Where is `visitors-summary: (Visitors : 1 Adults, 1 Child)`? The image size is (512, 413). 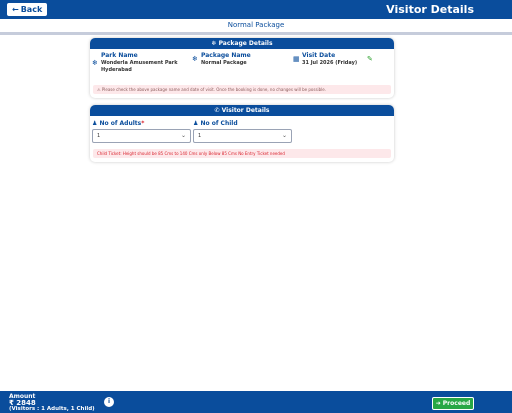 visitors-summary: (Visitors : 1 Adults, 1 Child) is located at coordinates (52, 409).